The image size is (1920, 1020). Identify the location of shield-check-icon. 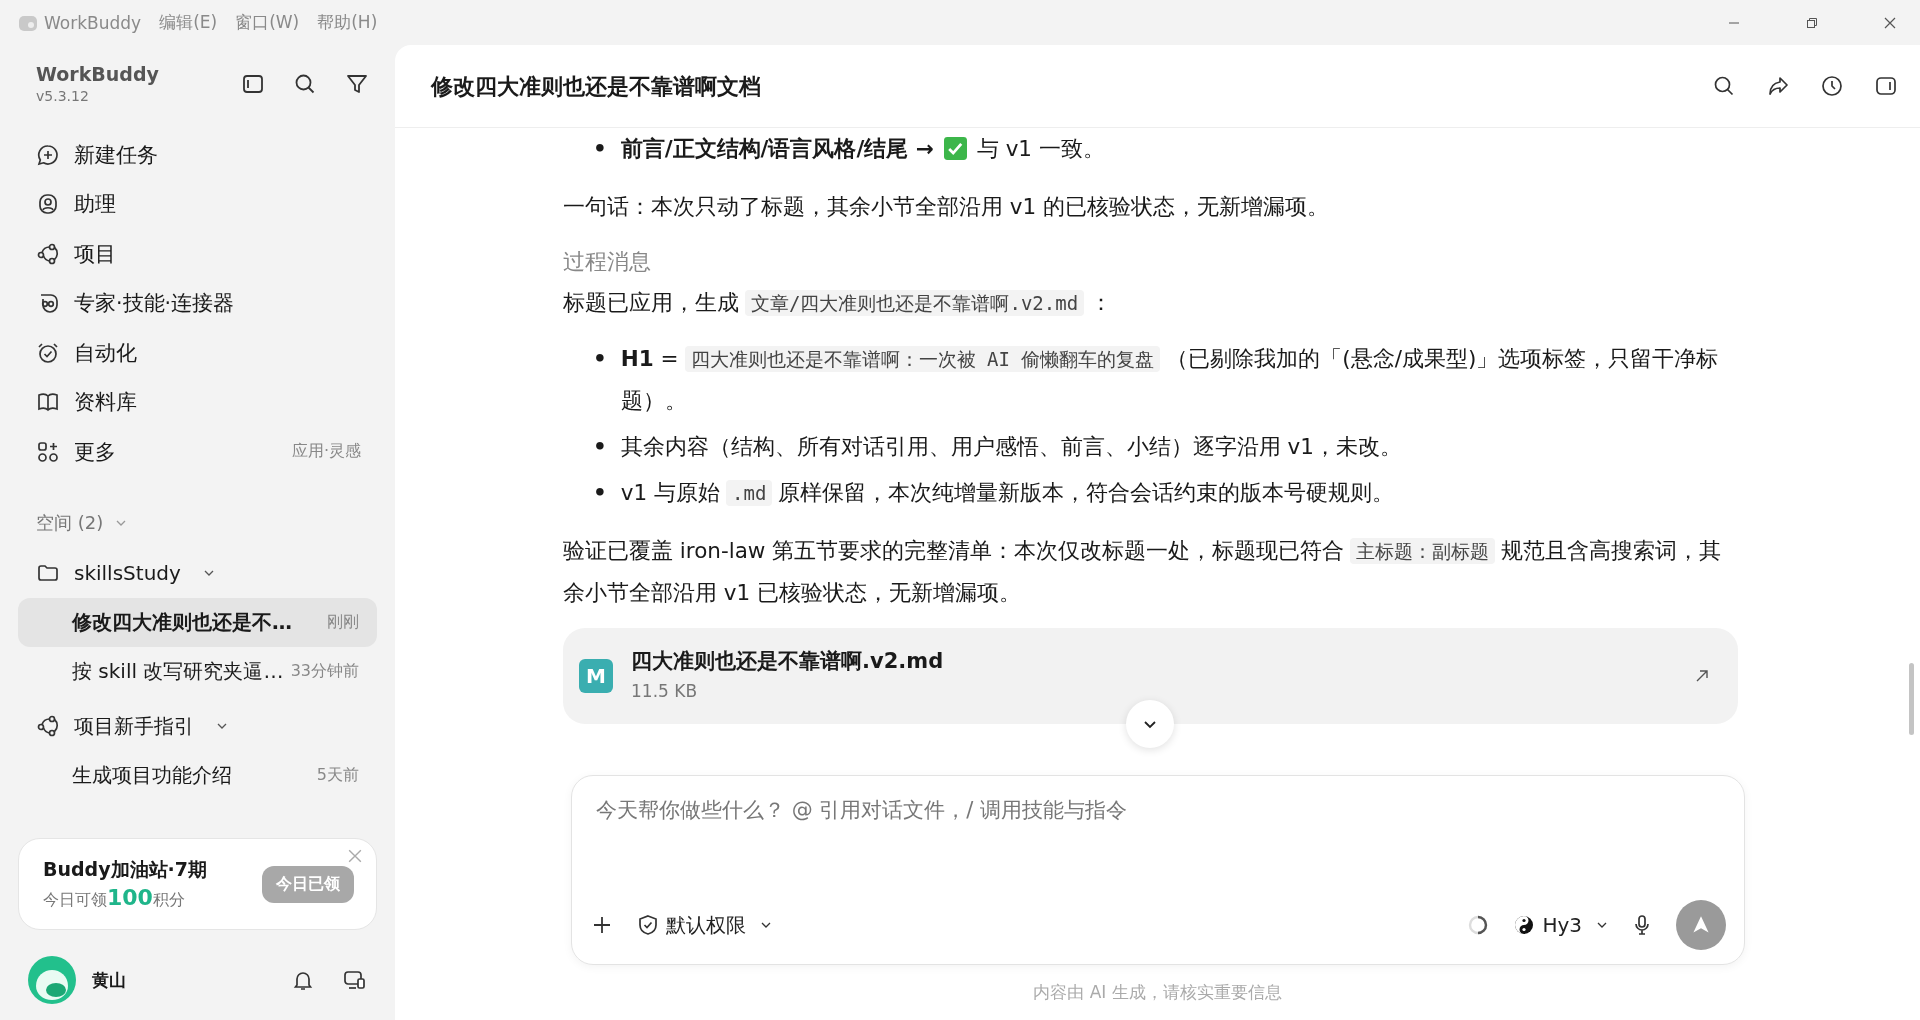
(648, 925).